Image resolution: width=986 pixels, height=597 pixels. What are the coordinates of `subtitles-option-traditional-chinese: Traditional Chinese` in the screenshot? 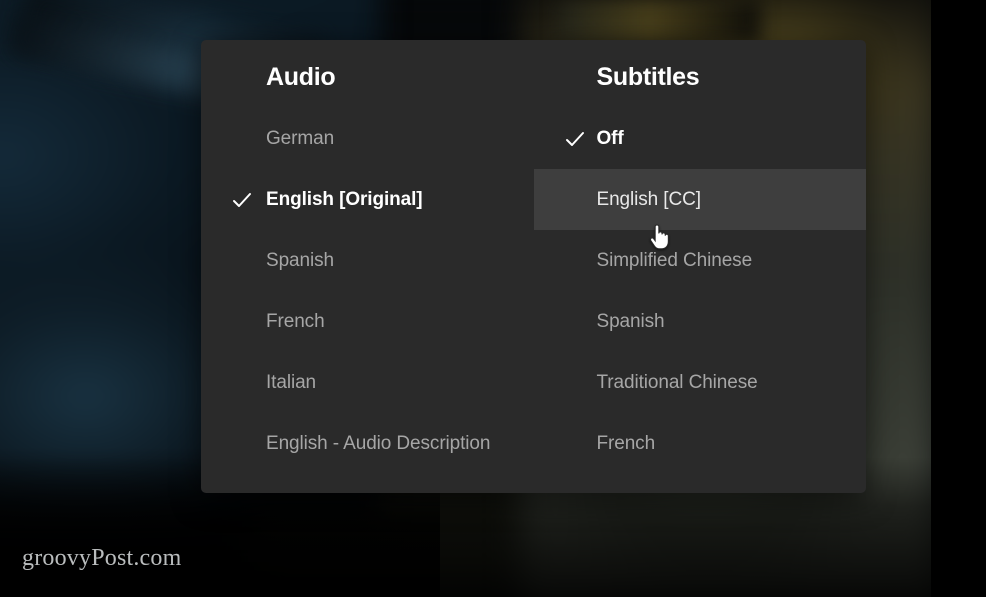 It's located at (700, 382).